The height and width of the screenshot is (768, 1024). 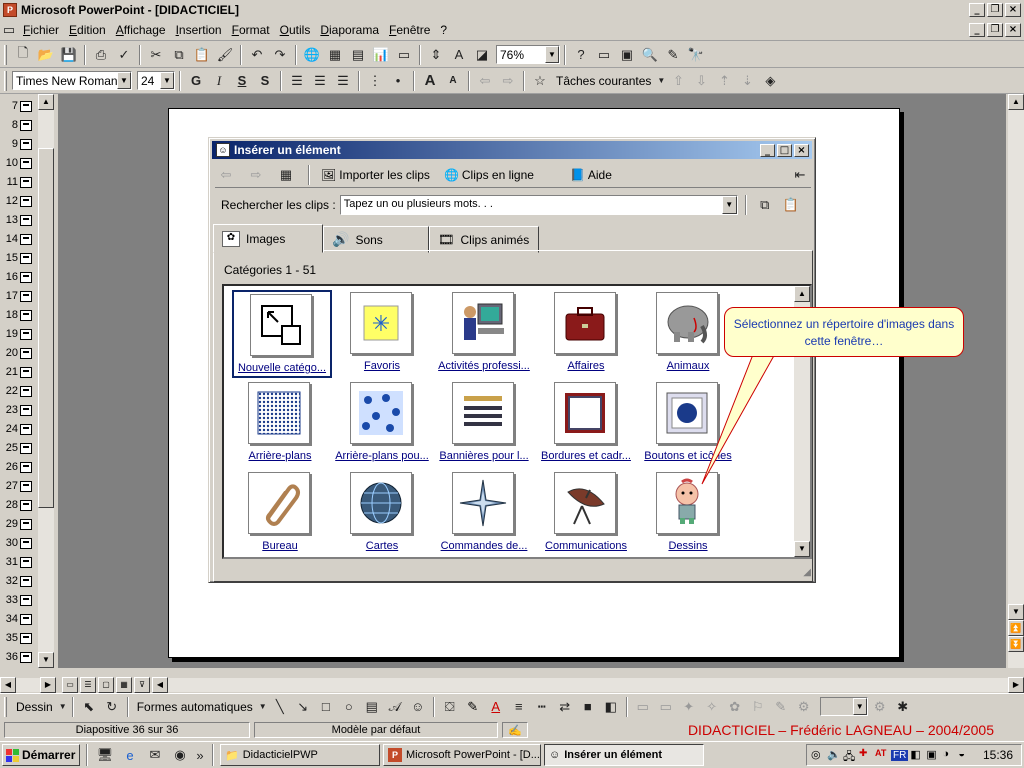 What do you see at coordinates (23, 55) in the screenshot?
I see `new-icon: 🗋` at bounding box center [23, 55].